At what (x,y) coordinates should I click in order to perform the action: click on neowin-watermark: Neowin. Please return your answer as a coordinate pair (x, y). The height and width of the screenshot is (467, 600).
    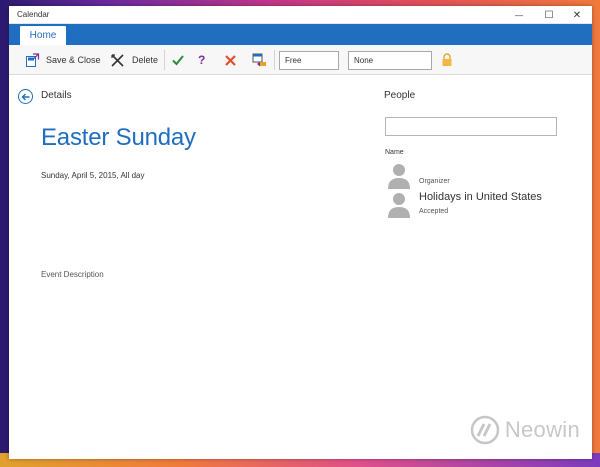
    Looking at the image, I should click on (525, 430).